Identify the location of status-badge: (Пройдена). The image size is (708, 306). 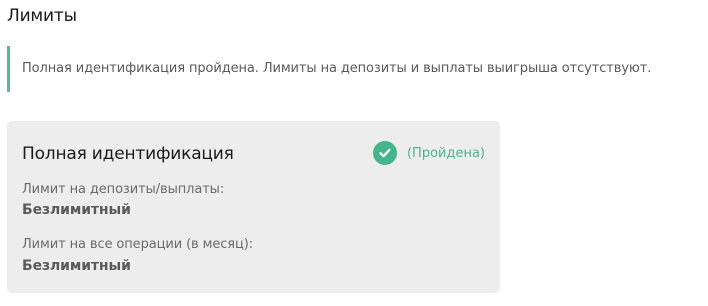
(428, 153).